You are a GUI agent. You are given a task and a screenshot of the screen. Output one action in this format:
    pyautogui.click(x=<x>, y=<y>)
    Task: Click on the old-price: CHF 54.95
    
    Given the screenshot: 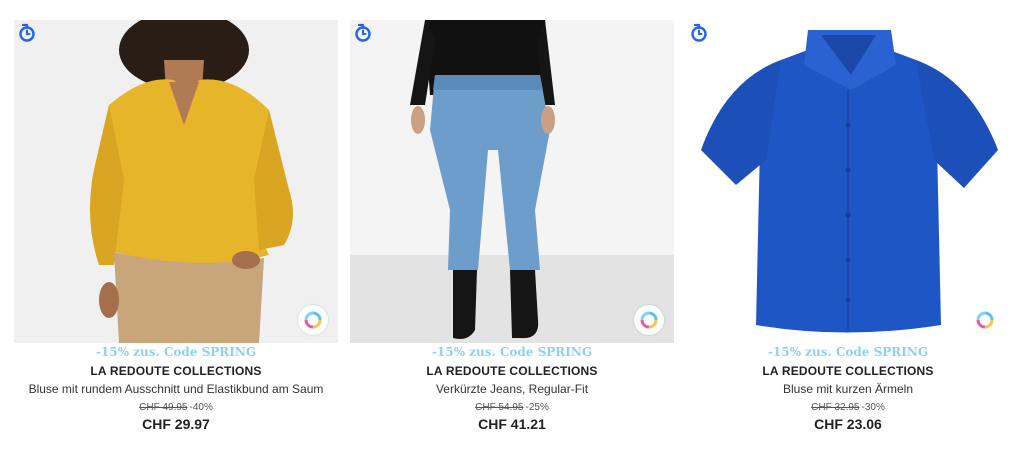 What is the action you would take?
    pyautogui.click(x=499, y=407)
    